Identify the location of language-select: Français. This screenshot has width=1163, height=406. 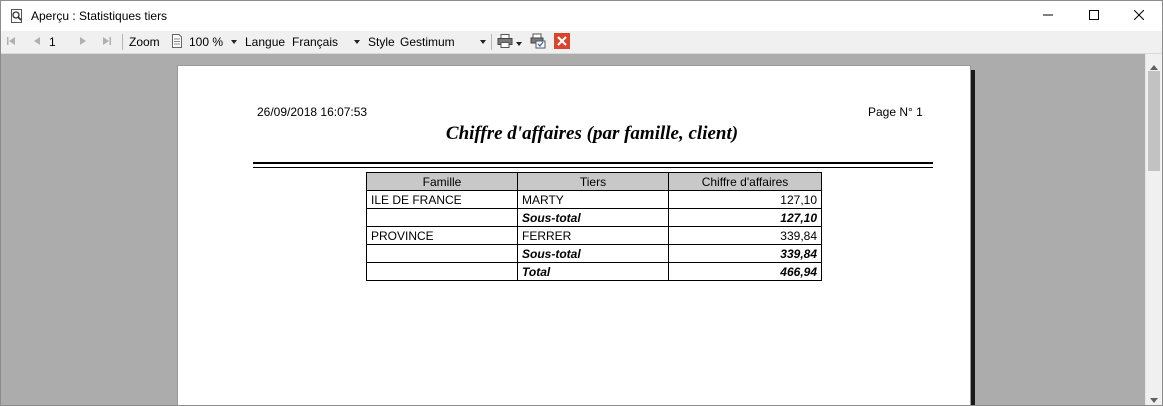
(327, 42).